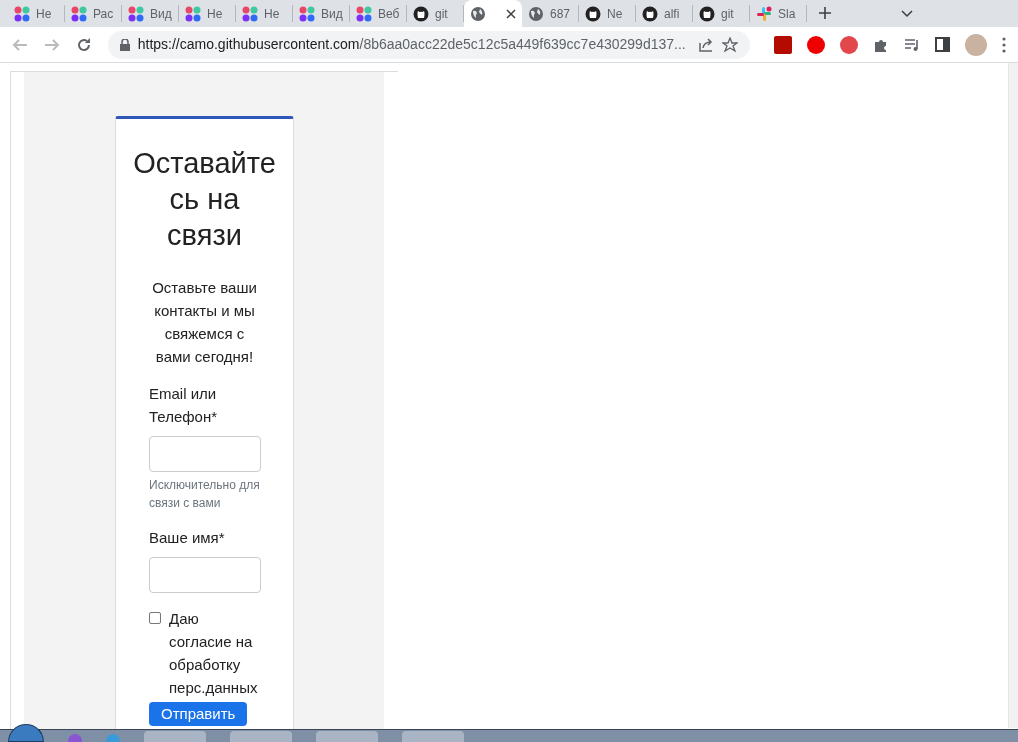  Describe the element at coordinates (825, 13) in the screenshot. I see `new-tab-icon` at that location.